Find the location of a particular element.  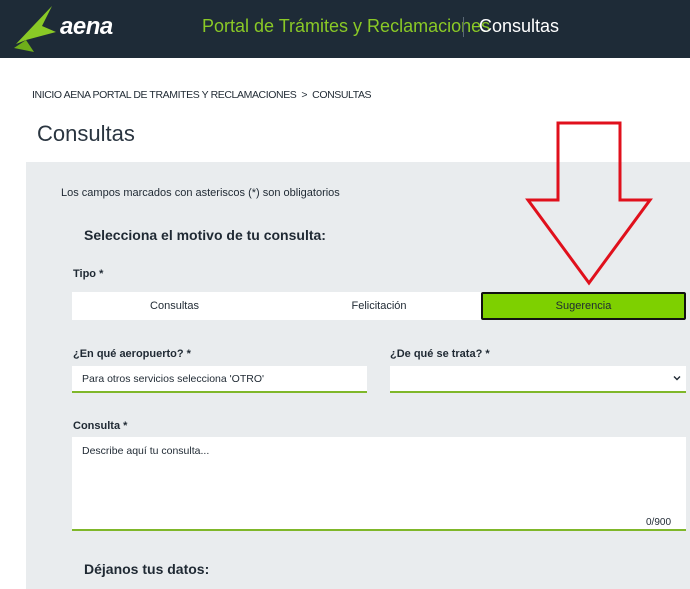

breadcrumb-current: CONSULTAS is located at coordinates (342, 95).